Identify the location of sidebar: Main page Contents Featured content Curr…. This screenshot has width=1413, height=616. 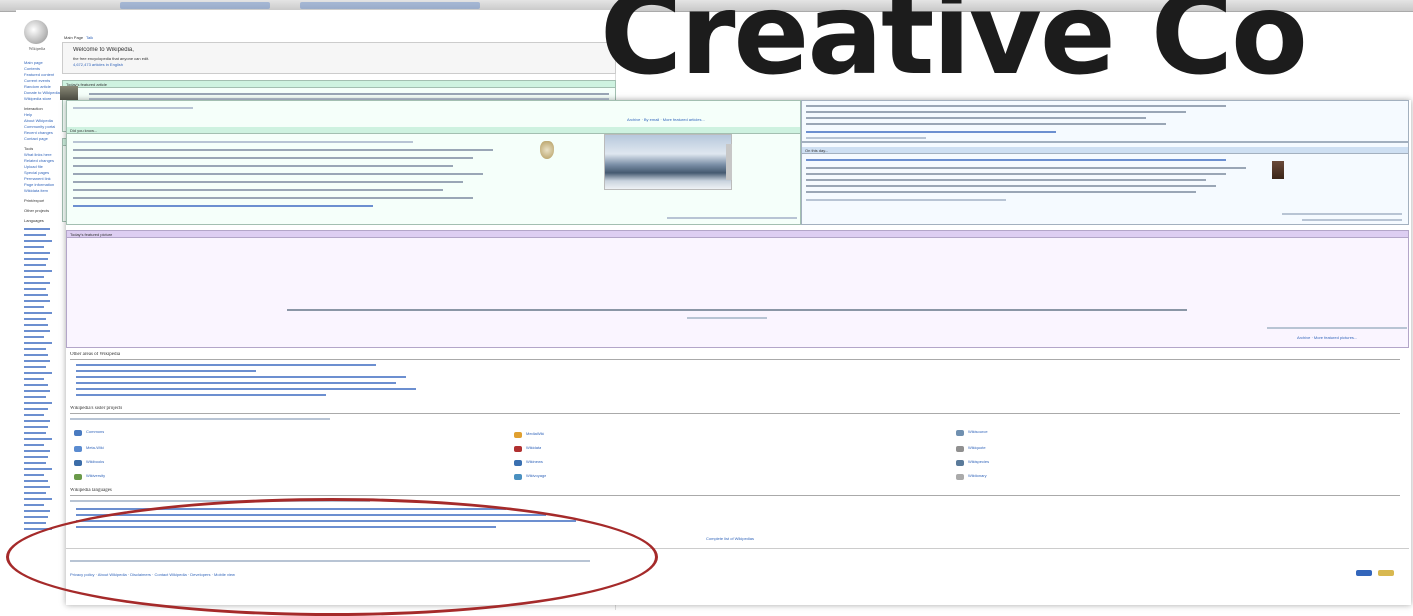
(38, 302).